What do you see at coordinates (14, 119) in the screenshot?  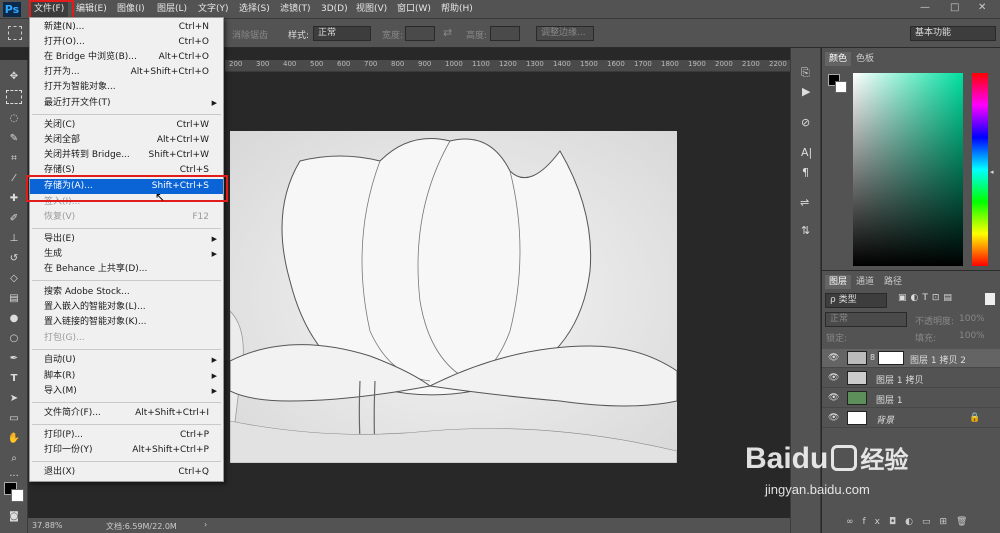 I see `lasso-tool-icon: ◌` at bounding box center [14, 119].